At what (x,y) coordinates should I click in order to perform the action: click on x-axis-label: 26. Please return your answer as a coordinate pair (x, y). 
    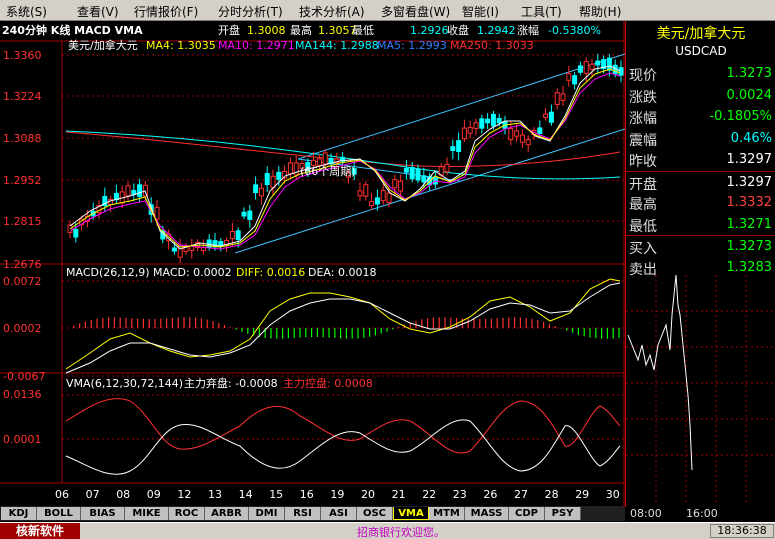
    Looking at the image, I should click on (490, 494).